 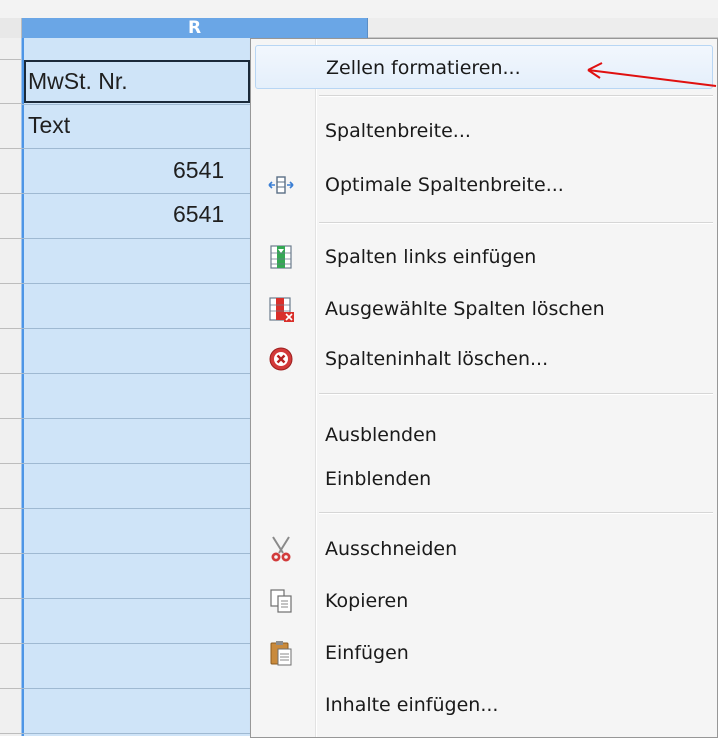 What do you see at coordinates (281, 549) in the screenshot?
I see `scissors-icon` at bounding box center [281, 549].